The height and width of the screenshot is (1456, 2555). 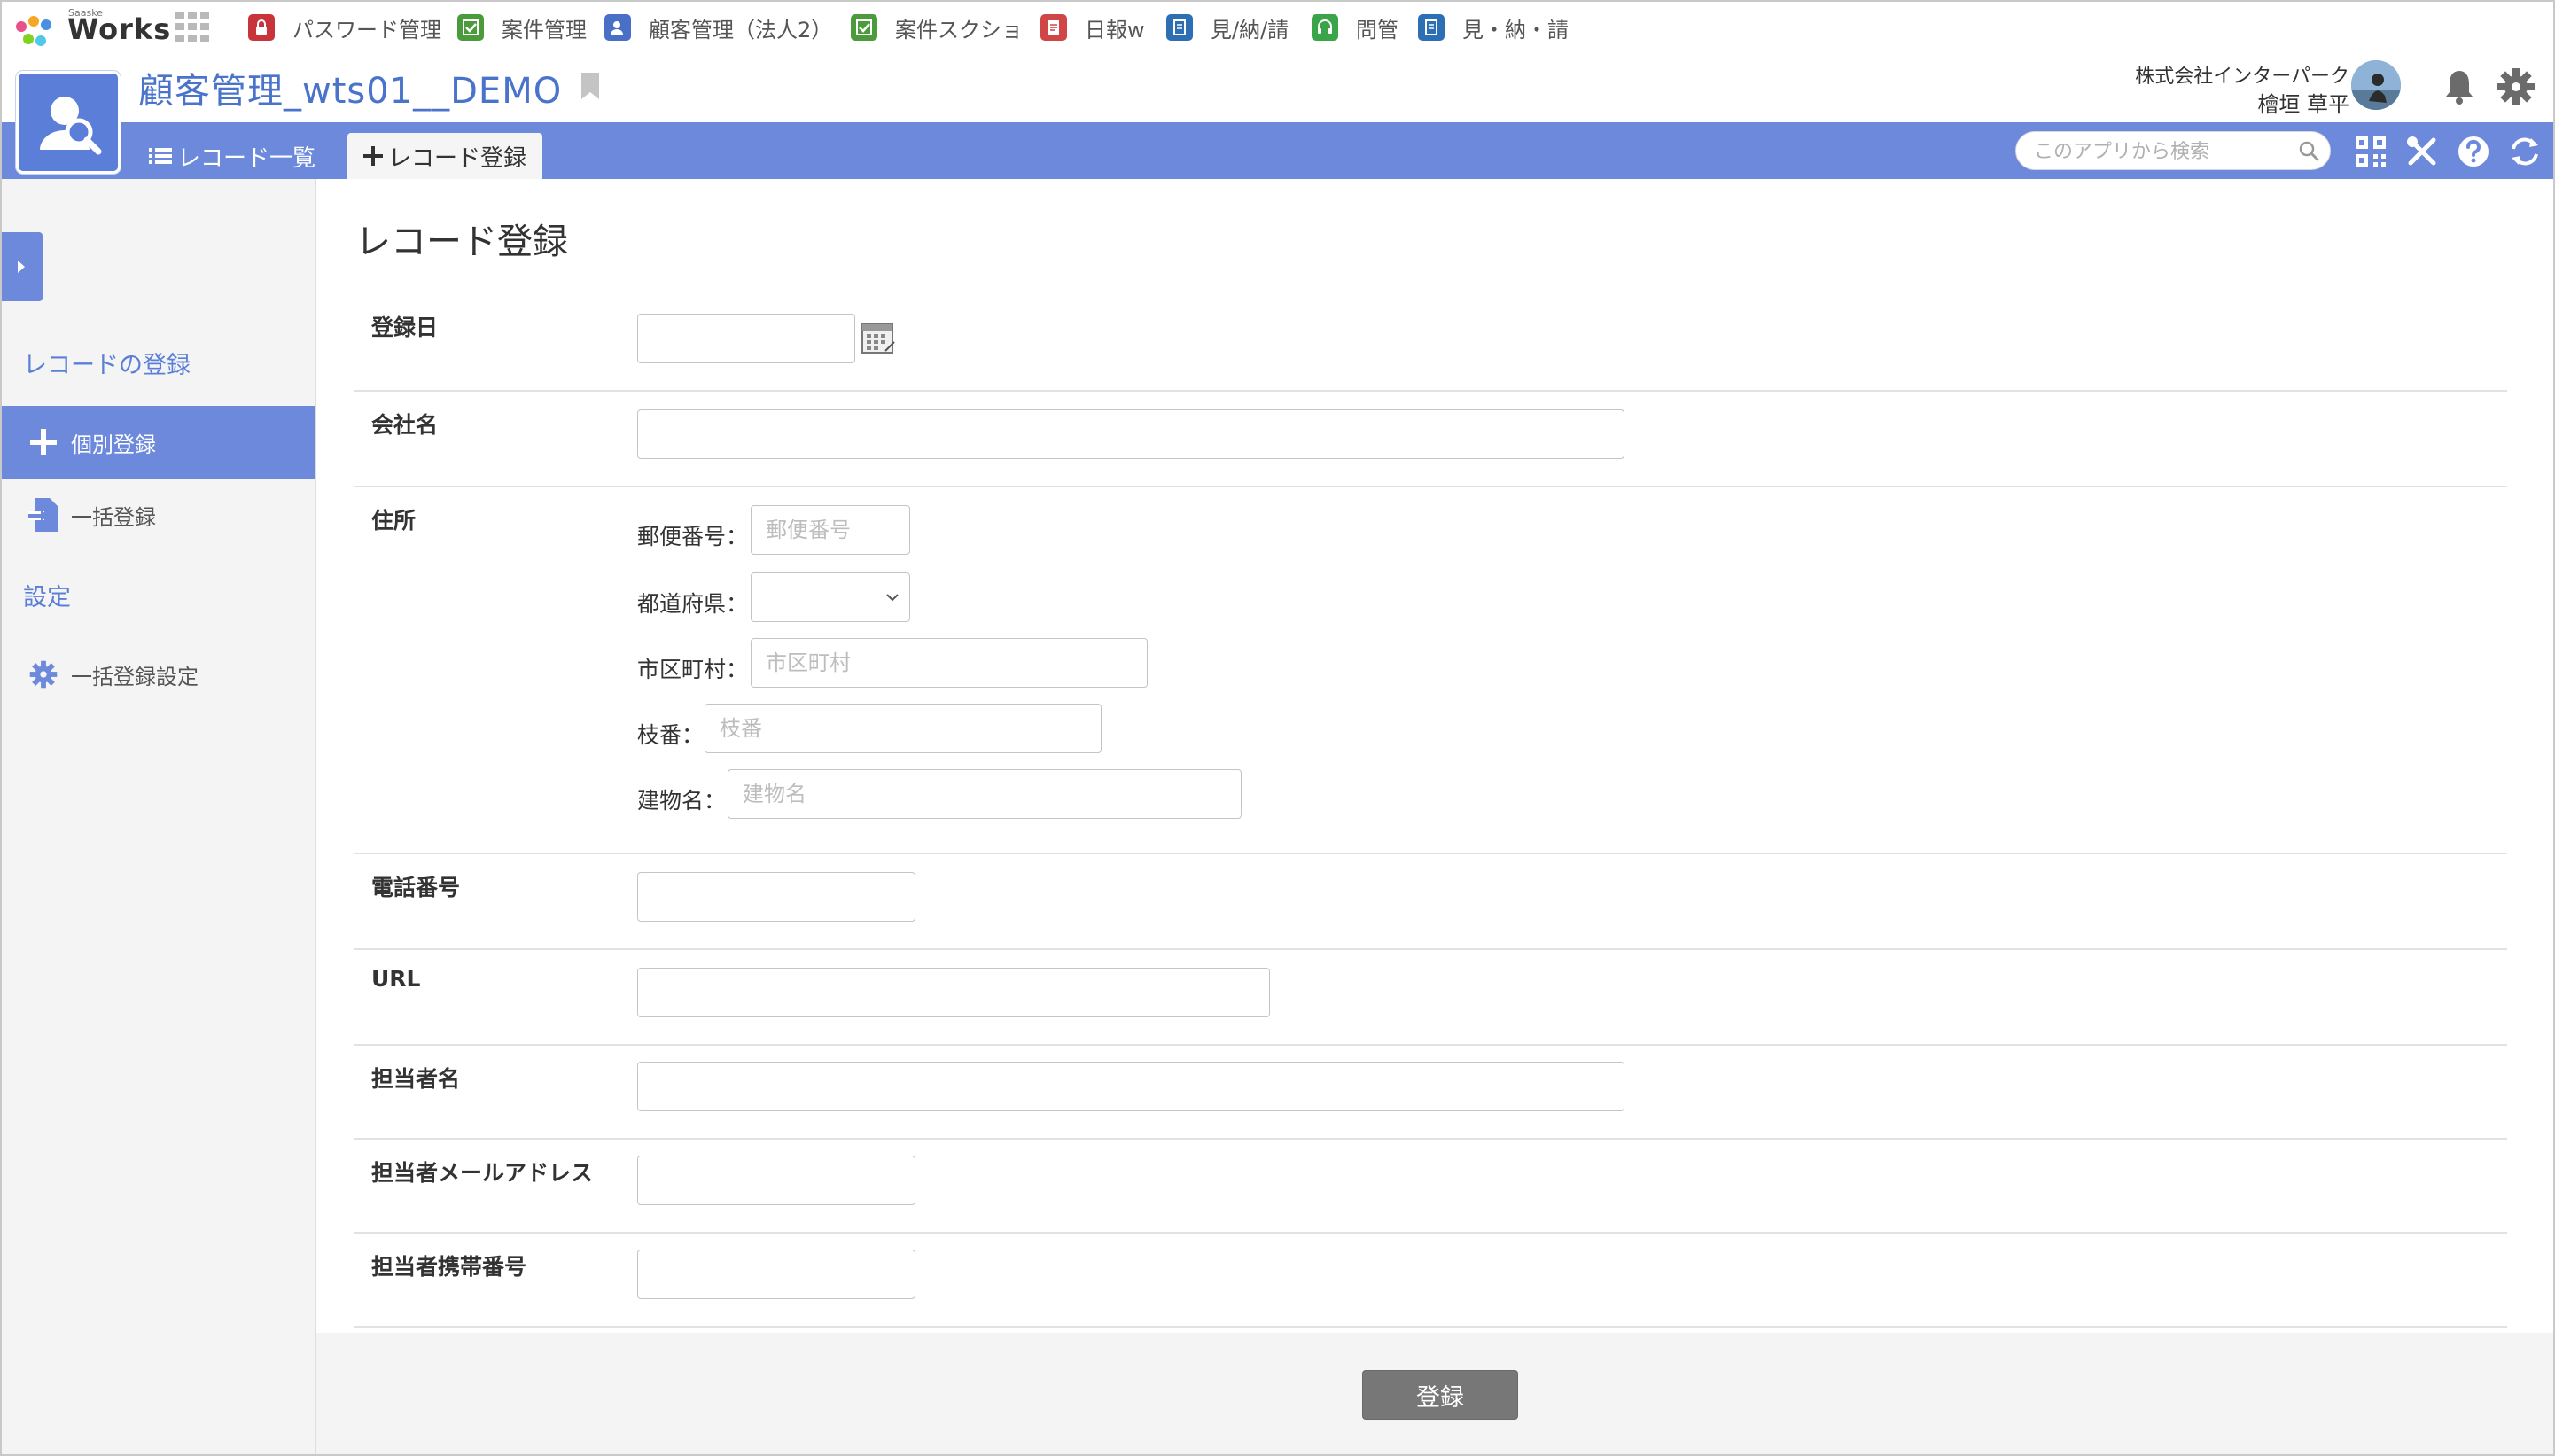 What do you see at coordinates (2525, 151) in the screenshot?
I see `sync-icon` at bounding box center [2525, 151].